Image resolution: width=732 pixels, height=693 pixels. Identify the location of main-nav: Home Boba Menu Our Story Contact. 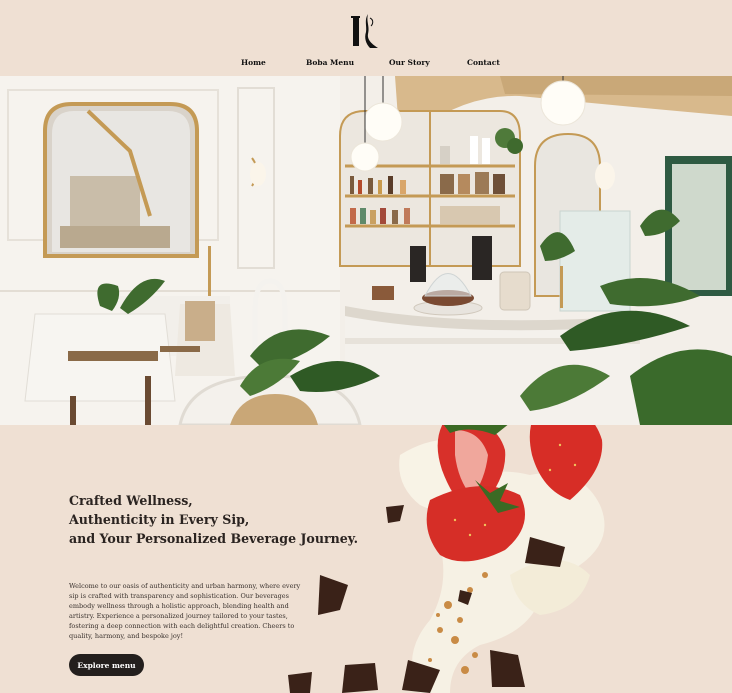
(366, 65).